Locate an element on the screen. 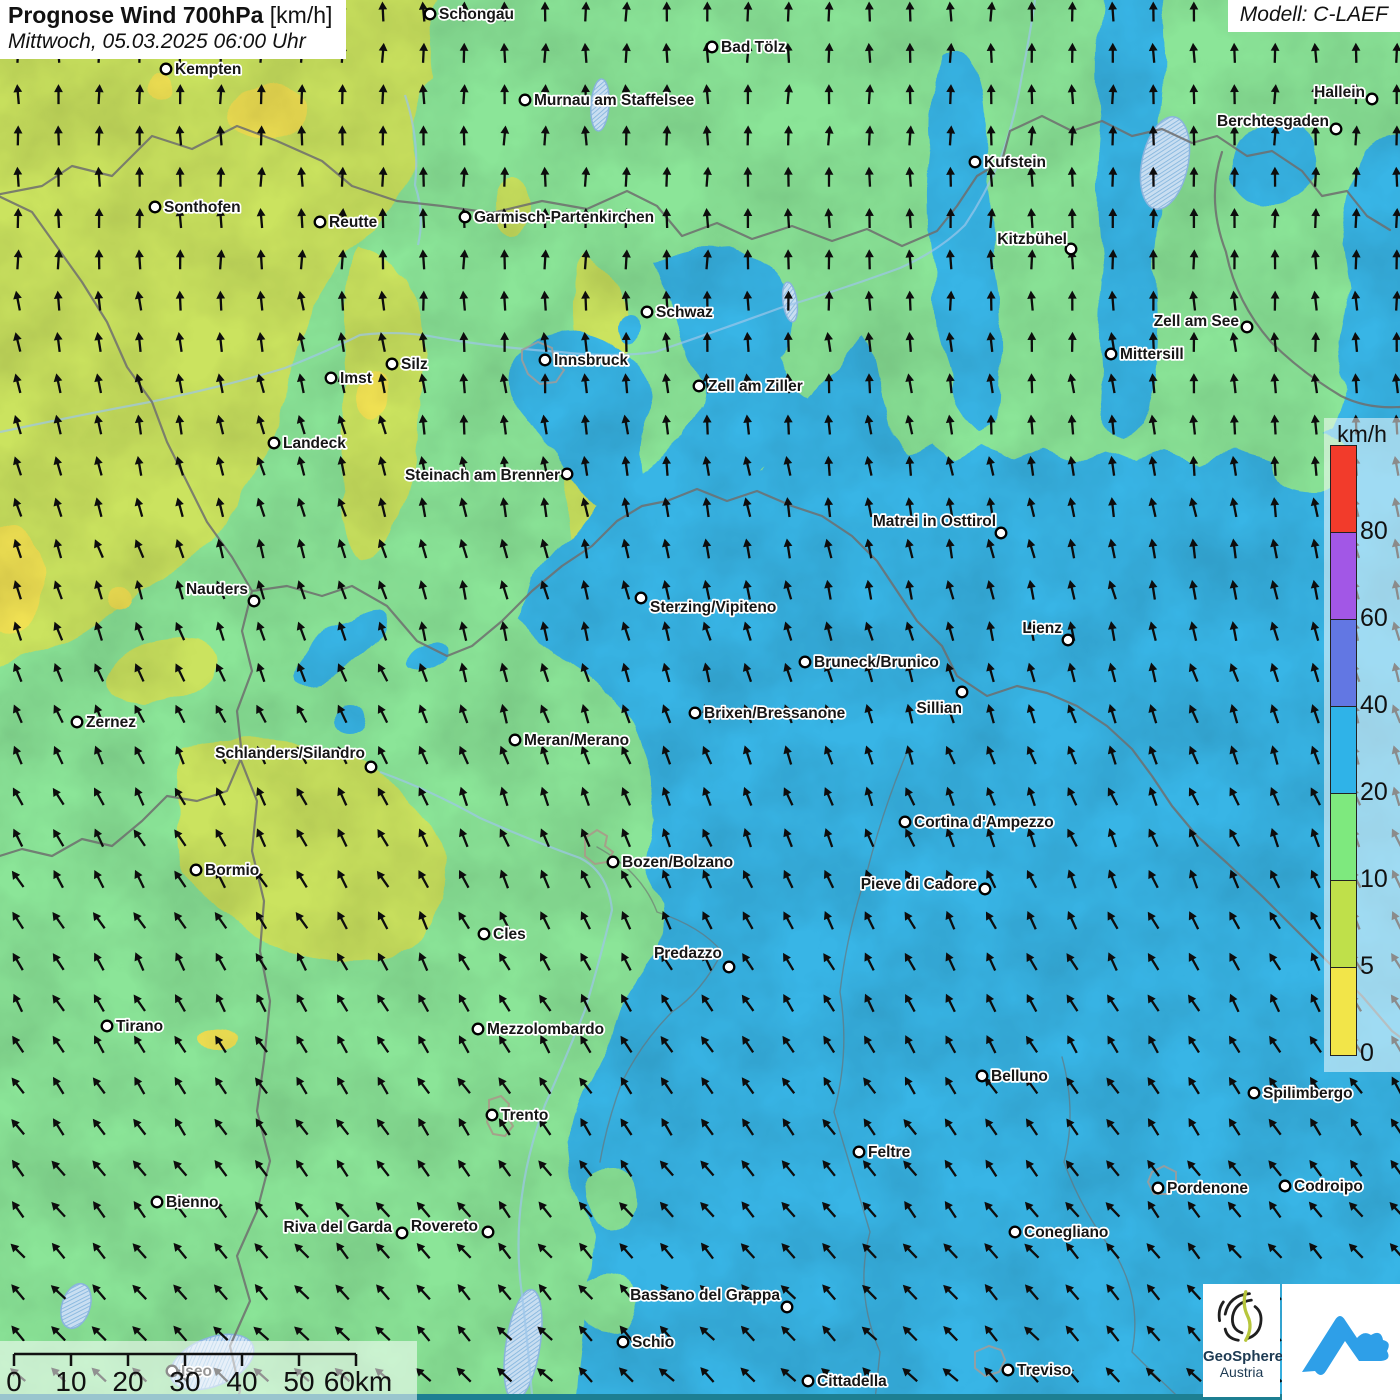 The width and height of the screenshot is (1400, 1400). city-marker-bruneck-brunico: Bruneck/Brunico is located at coordinates (869, 662).